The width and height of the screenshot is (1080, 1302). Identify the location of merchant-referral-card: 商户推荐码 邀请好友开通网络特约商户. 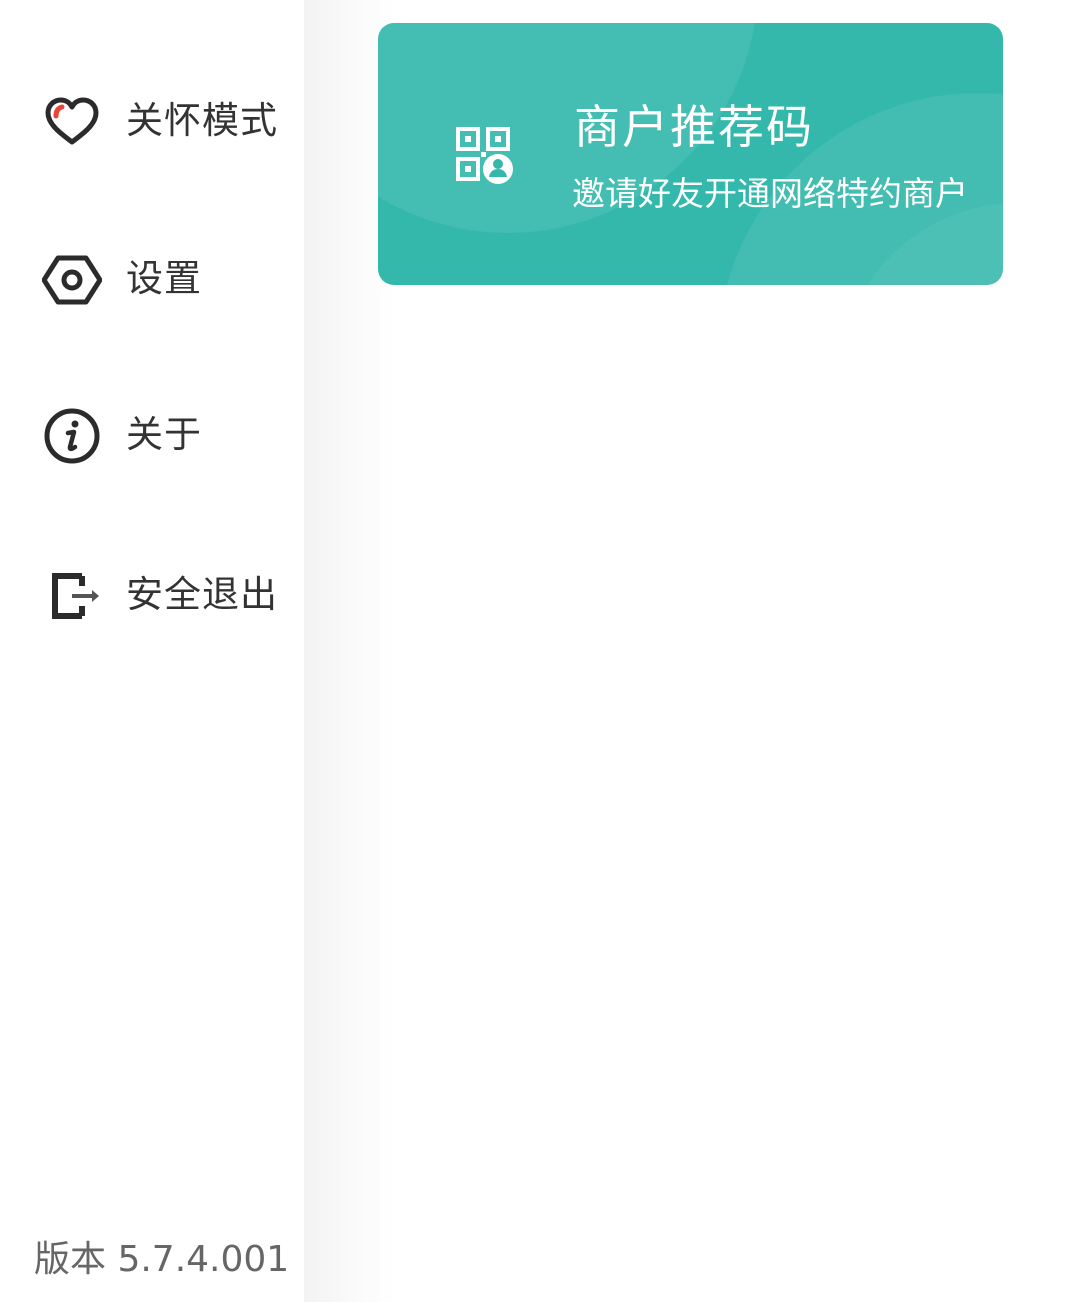
(690, 154).